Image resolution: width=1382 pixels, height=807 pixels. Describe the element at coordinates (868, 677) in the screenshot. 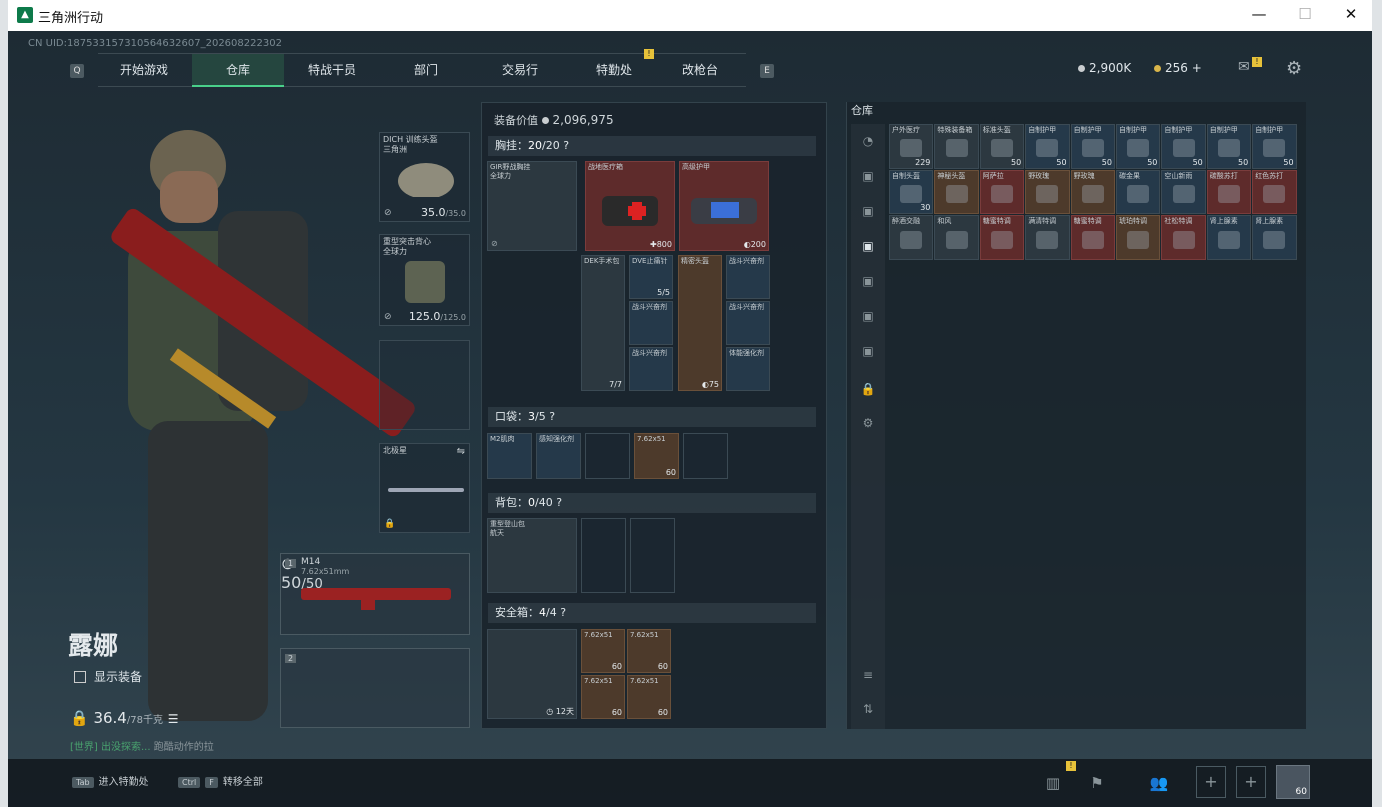

I see `layers-icon: ≡` at that location.